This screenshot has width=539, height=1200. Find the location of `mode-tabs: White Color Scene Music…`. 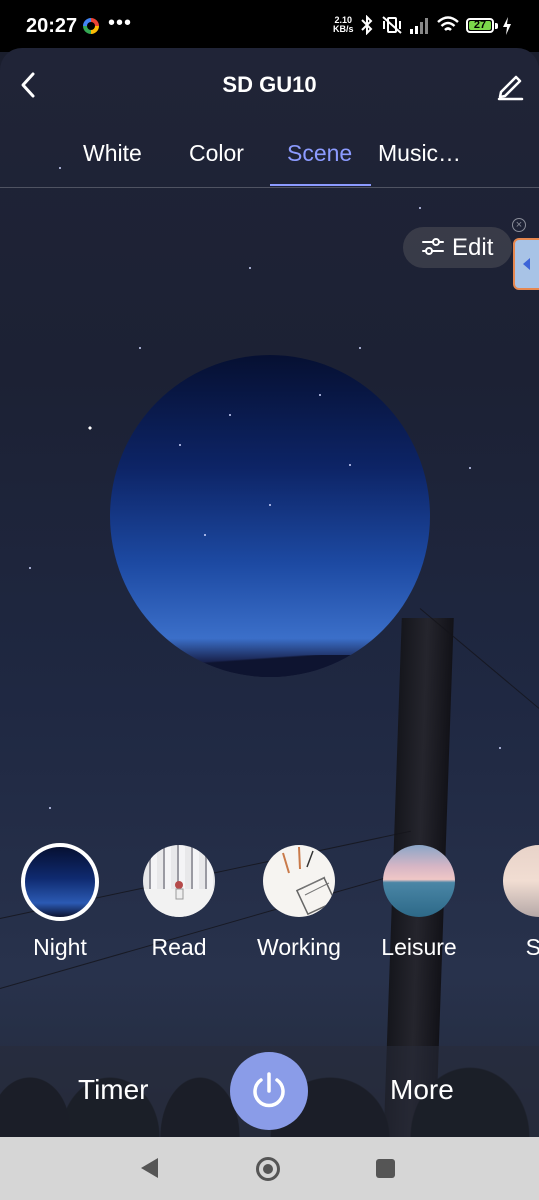

mode-tabs: White Color Scene Music… is located at coordinates (269, 160).